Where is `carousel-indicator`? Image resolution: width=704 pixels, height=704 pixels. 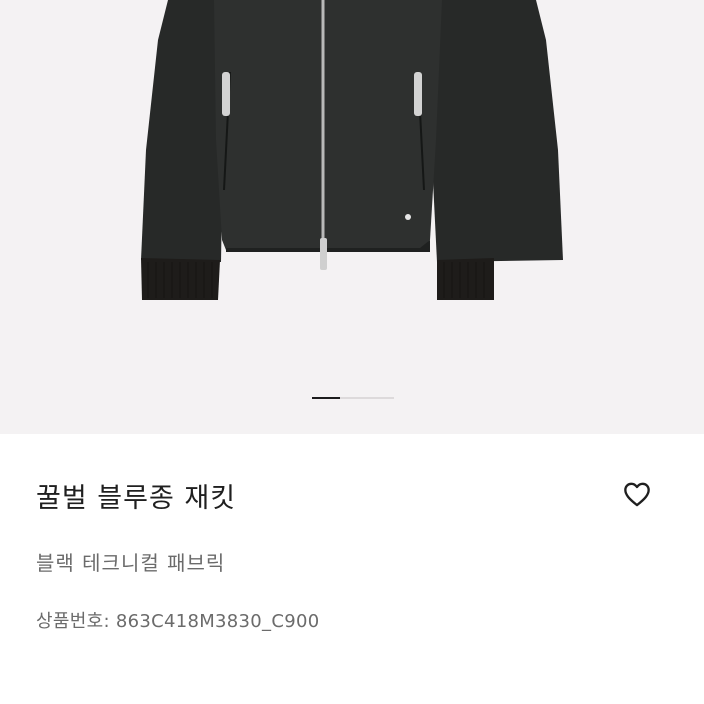 carousel-indicator is located at coordinates (353, 398).